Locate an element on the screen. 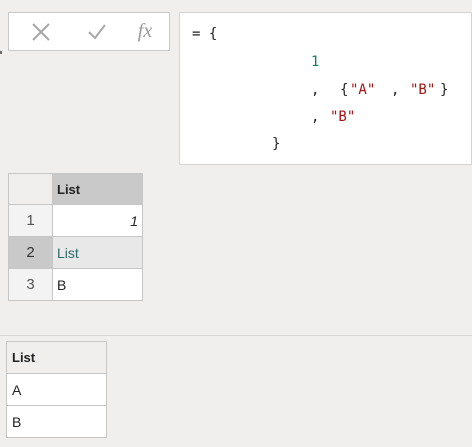 This screenshot has height=447, width=472. list-item: B is located at coordinates (56, 421).